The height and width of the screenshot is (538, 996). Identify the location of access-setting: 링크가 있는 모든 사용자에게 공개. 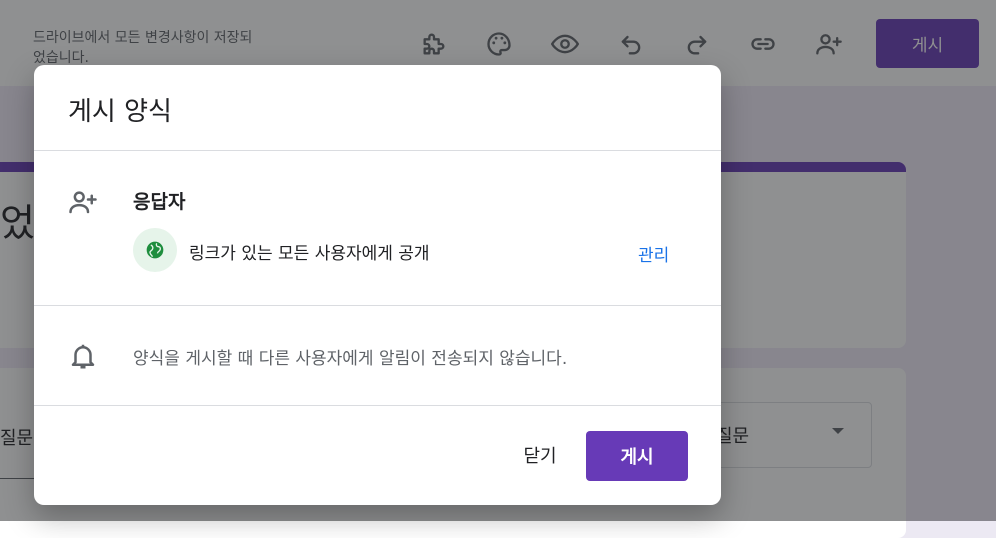
(309, 254).